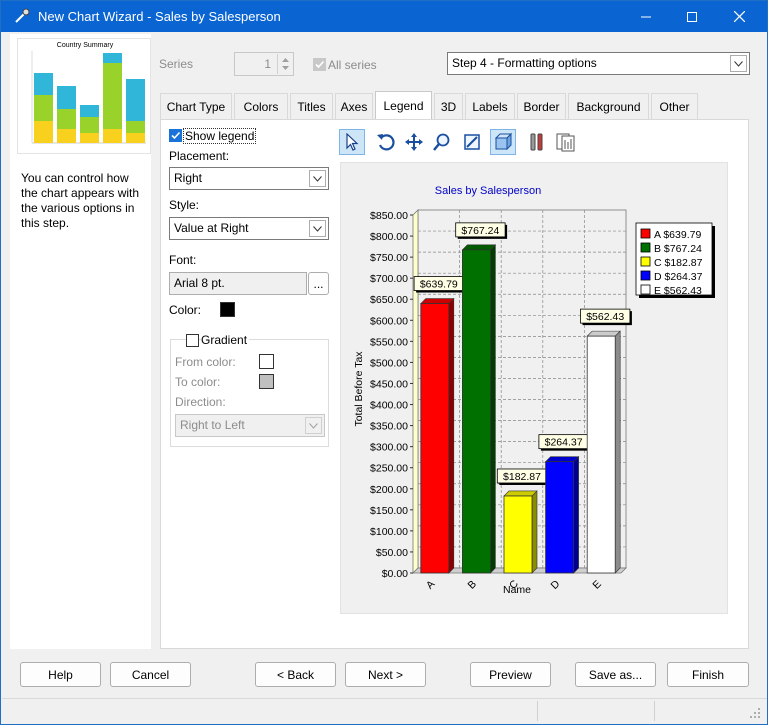 The width and height of the screenshot is (768, 725). Describe the element at coordinates (674, 106) in the screenshot. I see `tab-other: Other` at that location.